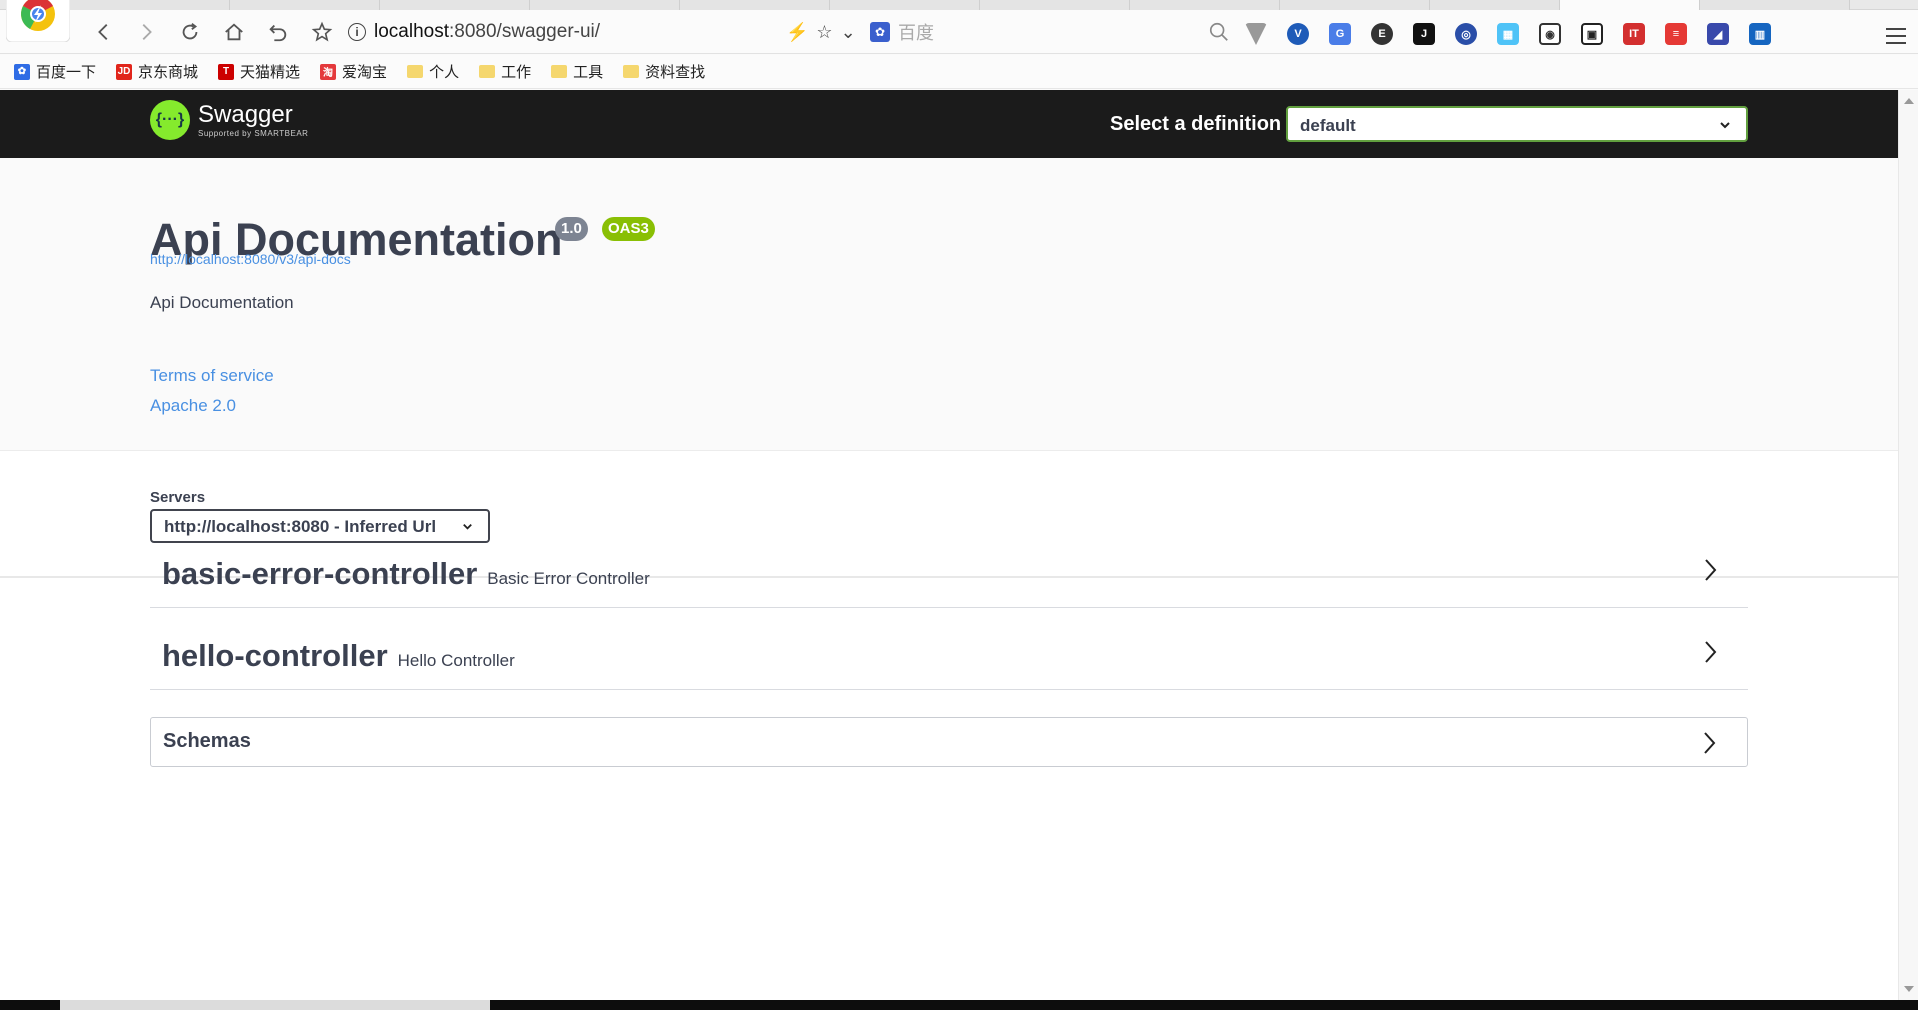 This screenshot has height=1010, width=1918. I want to click on back-arrow-icon, so click(103, 32).